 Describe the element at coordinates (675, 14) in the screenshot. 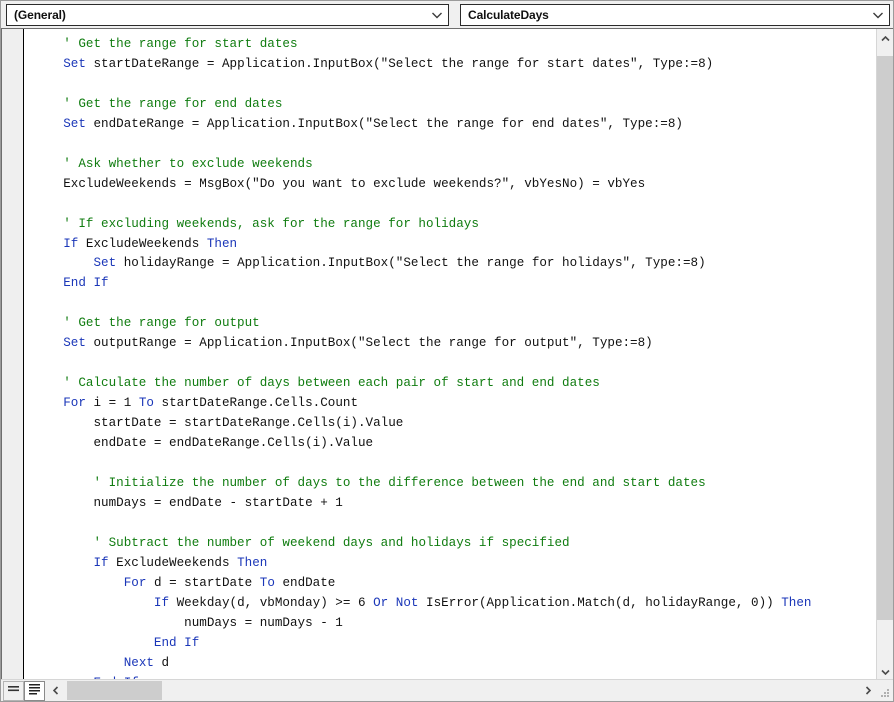

I see `procedure-dropdown: CalculateDays` at that location.